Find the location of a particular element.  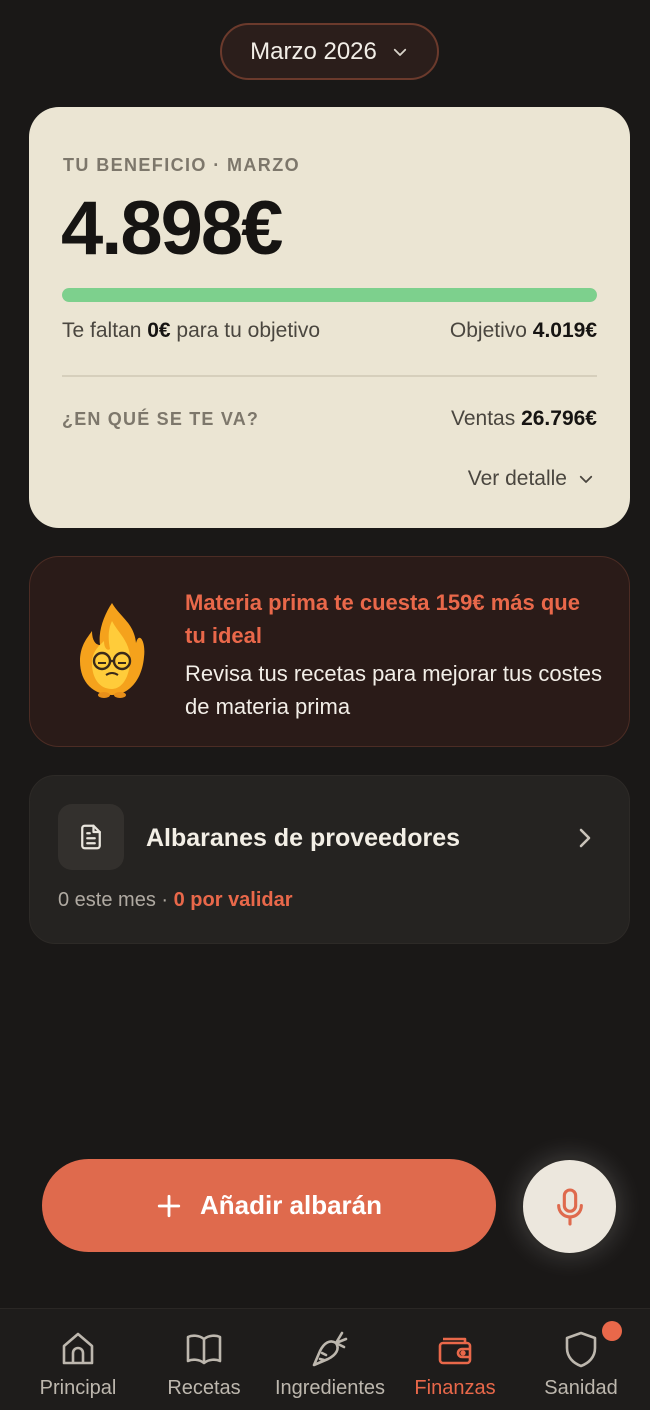

tab-finanzas: Finanzas is located at coordinates (455, 1359).